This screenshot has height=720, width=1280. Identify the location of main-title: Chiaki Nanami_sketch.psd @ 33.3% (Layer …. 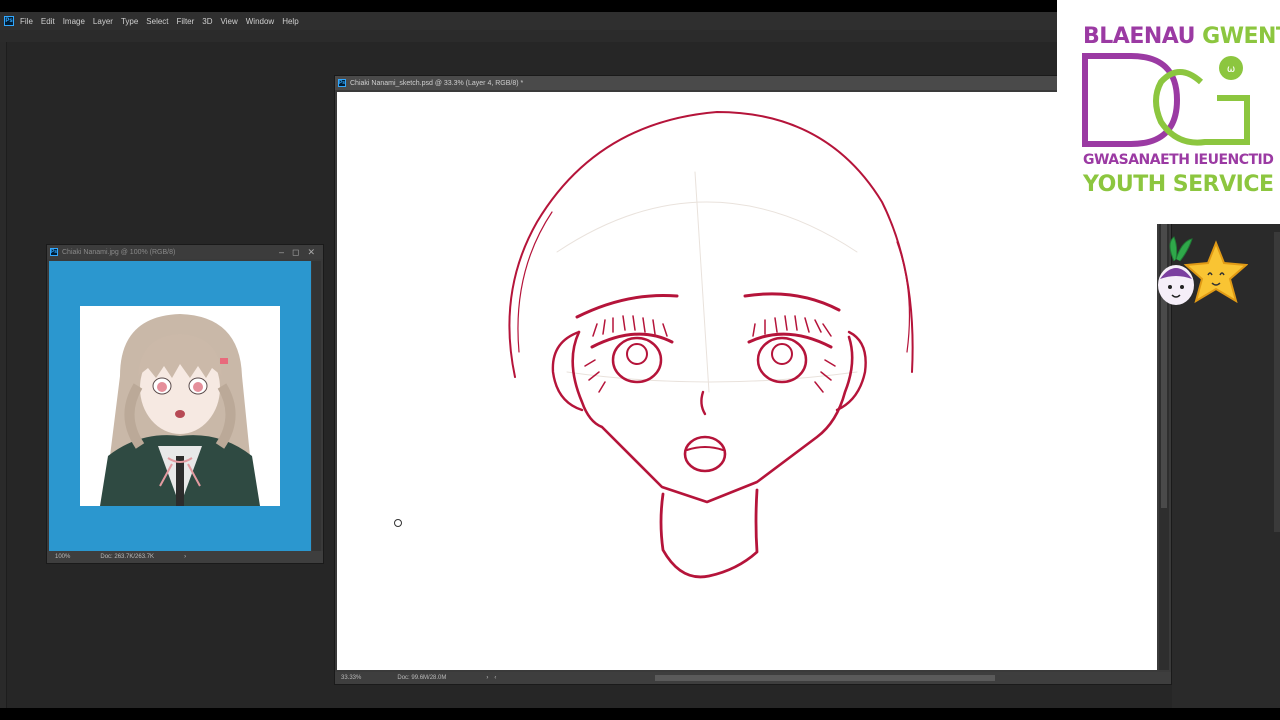
(437, 83).